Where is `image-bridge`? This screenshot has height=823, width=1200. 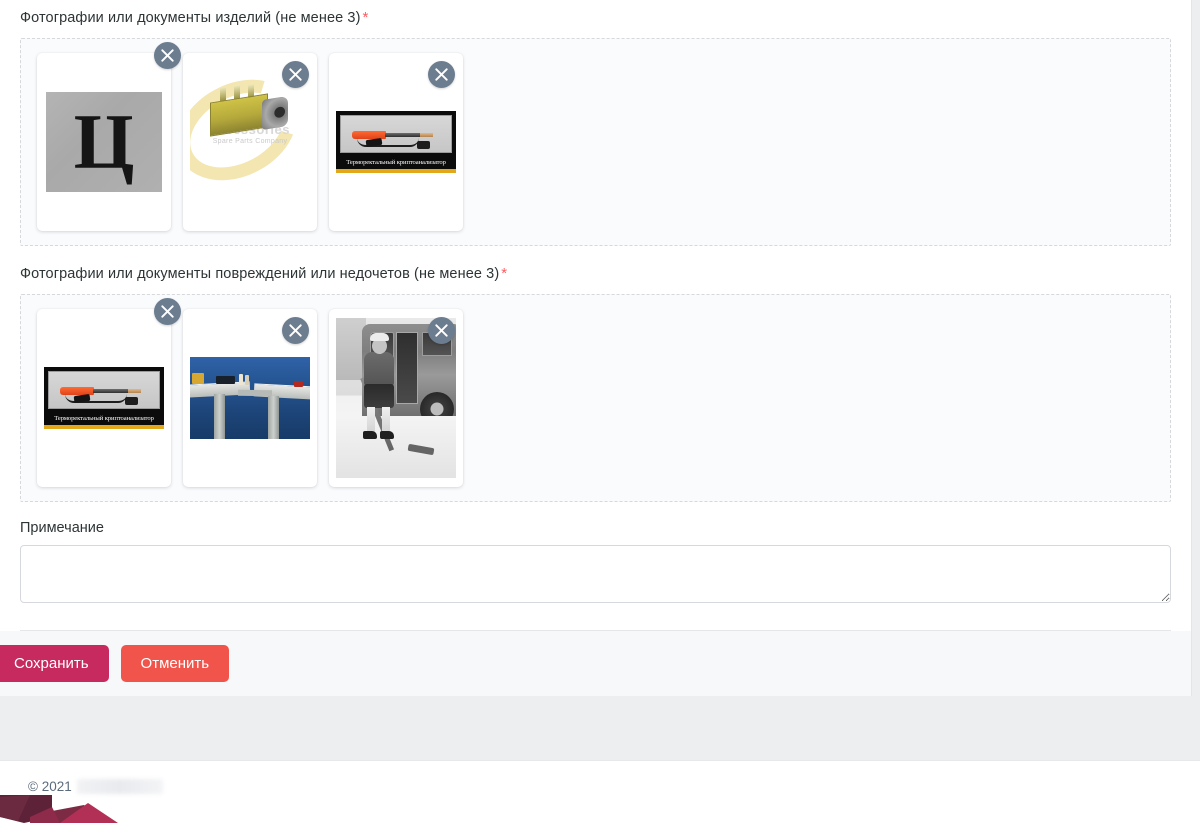
image-bridge is located at coordinates (250, 397).